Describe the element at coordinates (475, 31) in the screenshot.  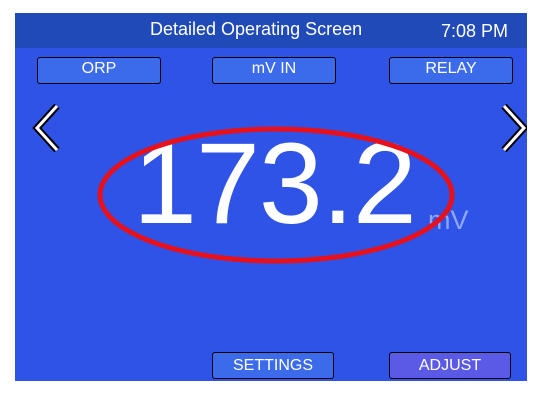
I see `clock-time: 7:08 PM` at that location.